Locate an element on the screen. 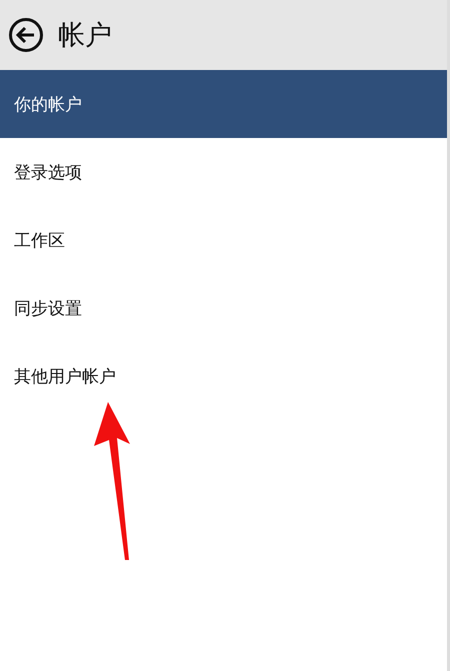 The width and height of the screenshot is (450, 671). menu-item: 同步设置 is located at coordinates (223, 308).